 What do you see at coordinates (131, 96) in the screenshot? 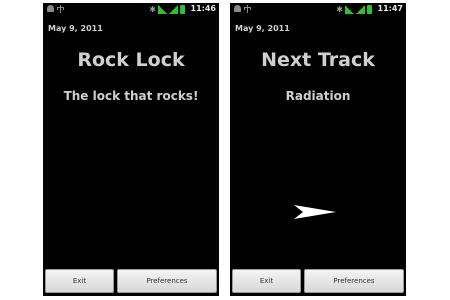
I see `app-subtitle: The lock that rocks!` at bounding box center [131, 96].